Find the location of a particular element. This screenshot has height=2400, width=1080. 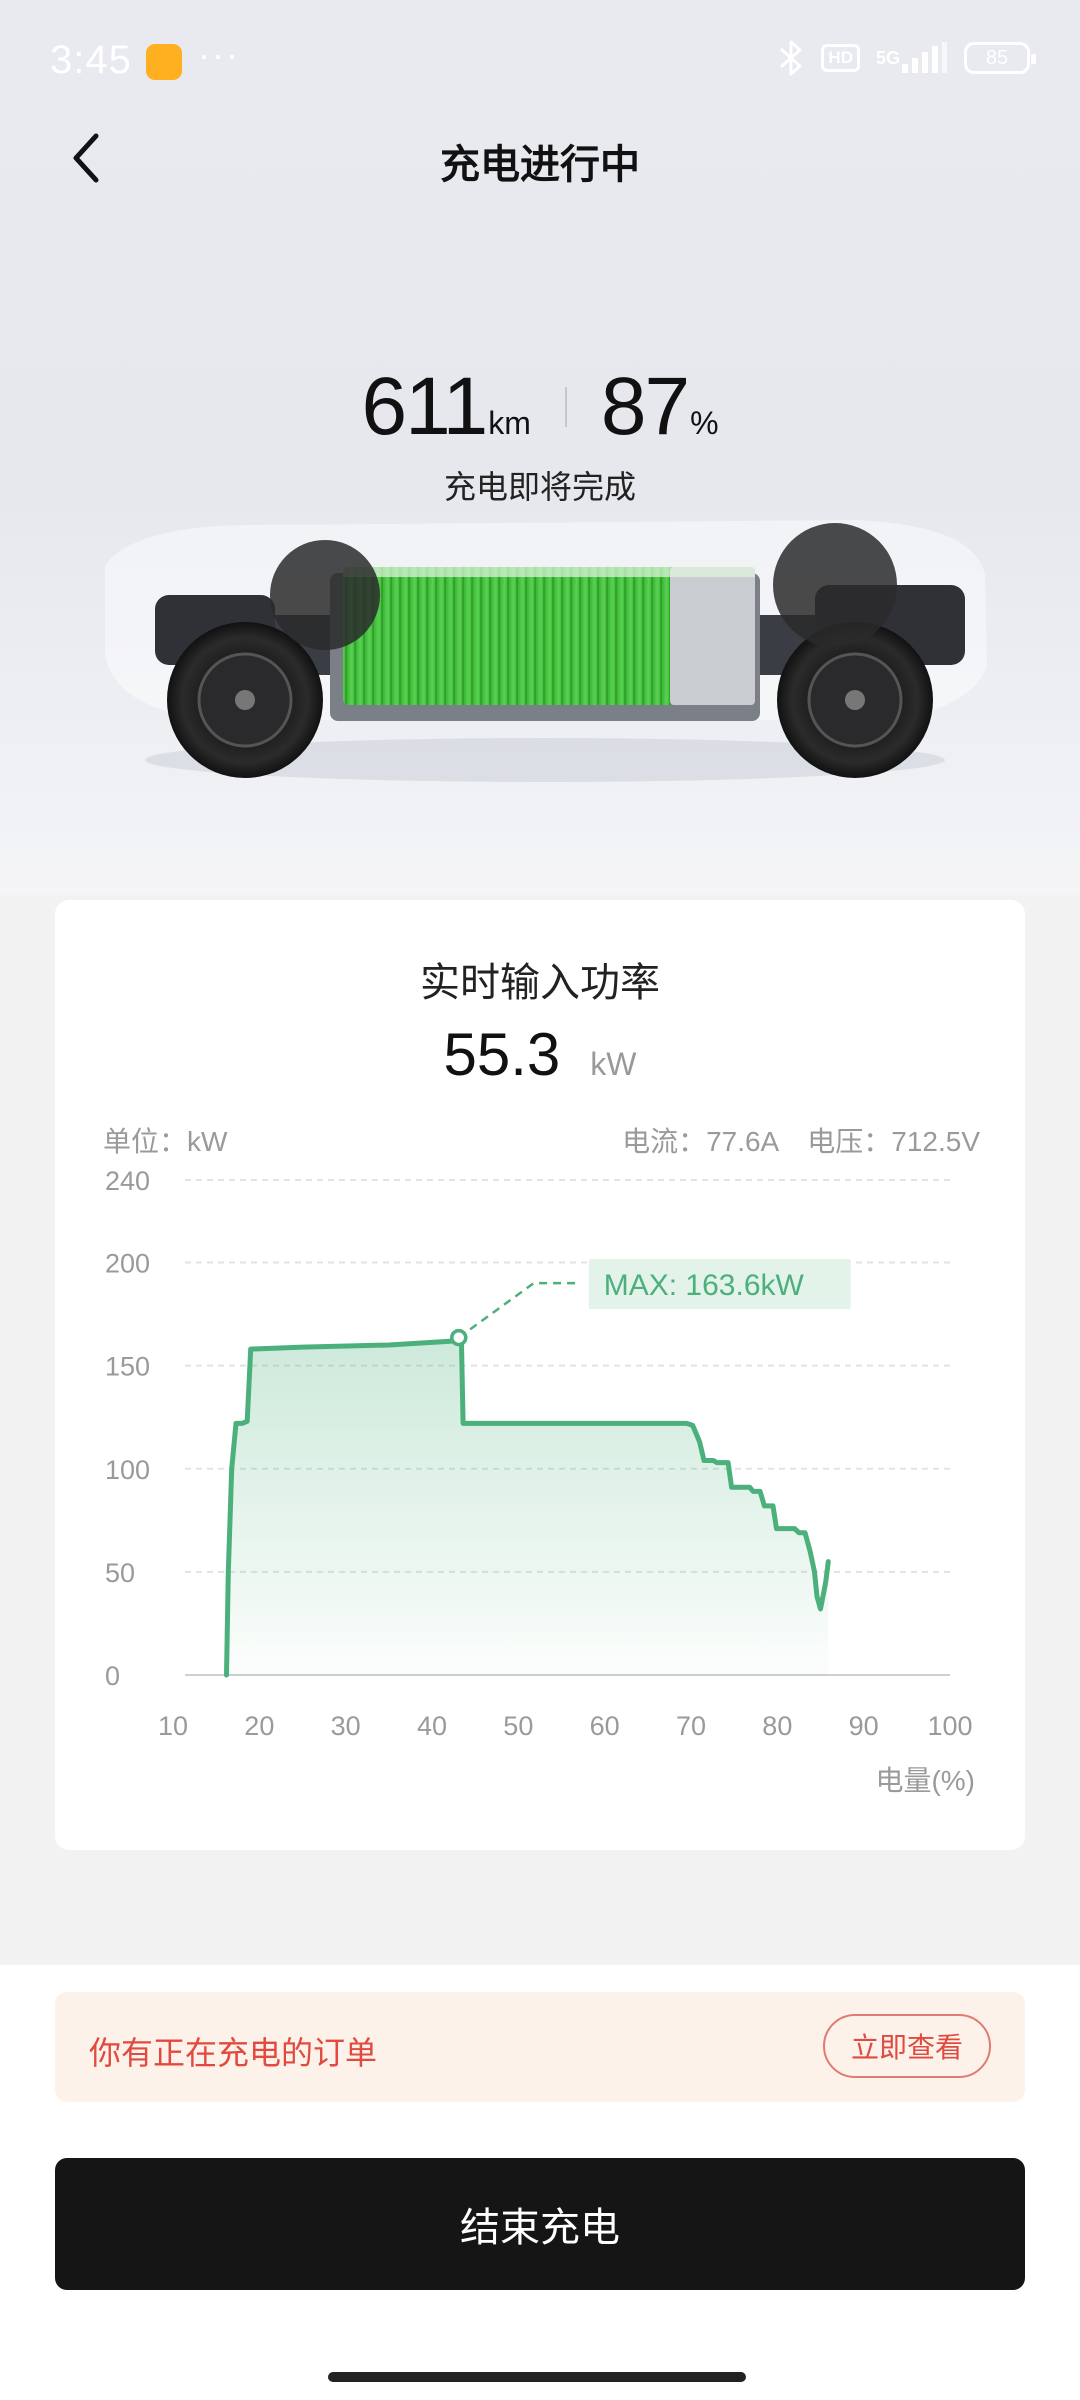

stats-divider is located at coordinates (565, 407).